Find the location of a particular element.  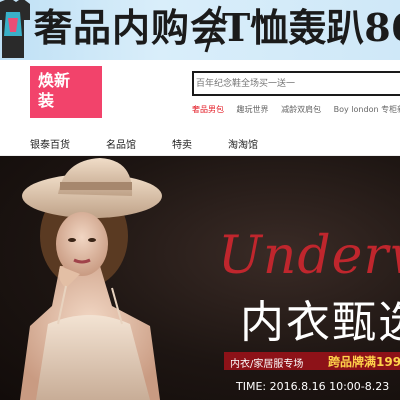

hot-link: 减龄双肩包 is located at coordinates (301, 109).